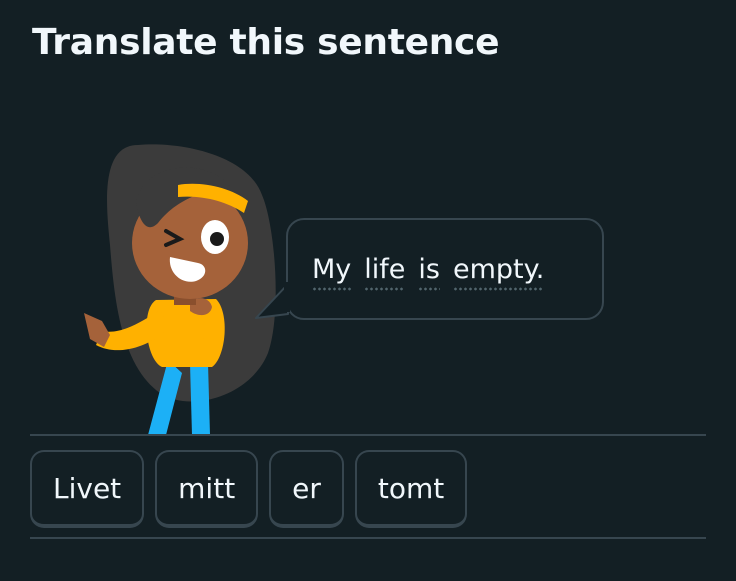 The width and height of the screenshot is (736, 581). What do you see at coordinates (368, 435) in the screenshot?
I see `answer-line` at bounding box center [368, 435].